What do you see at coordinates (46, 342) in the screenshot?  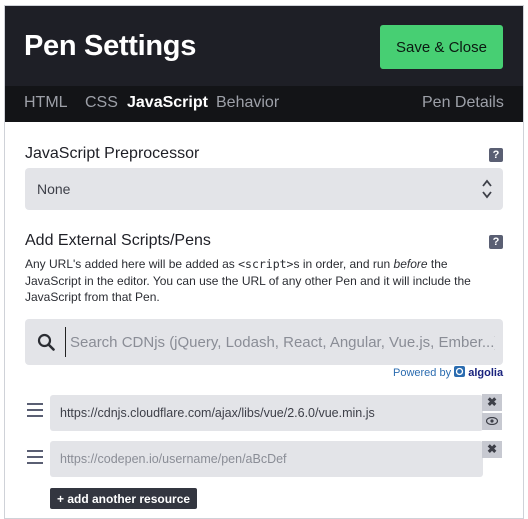 I see `search-icon` at bounding box center [46, 342].